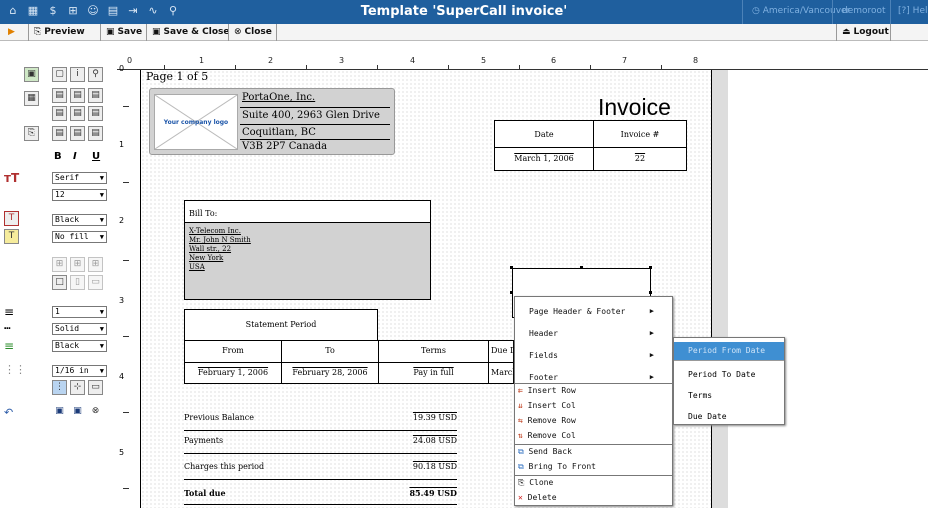 The height and width of the screenshot is (508, 928). I want to click on canvas-margin, so click(720, 289).